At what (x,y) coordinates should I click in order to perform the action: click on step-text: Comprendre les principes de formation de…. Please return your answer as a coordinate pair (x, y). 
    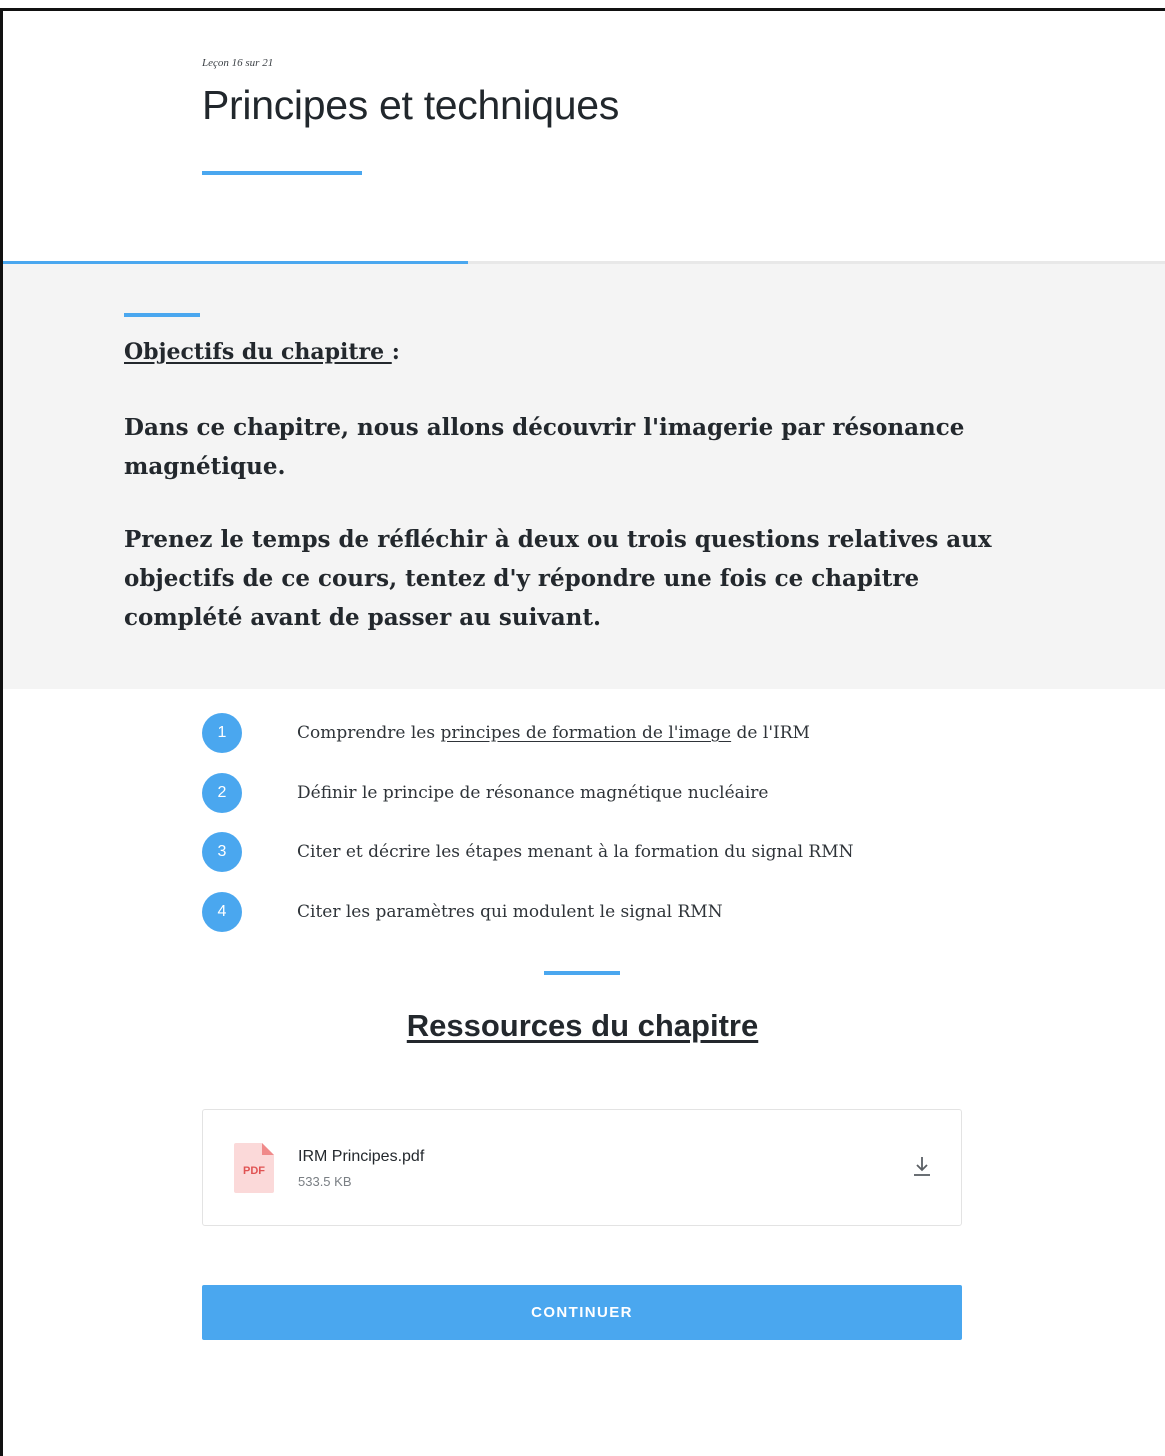
    Looking at the image, I should click on (553, 733).